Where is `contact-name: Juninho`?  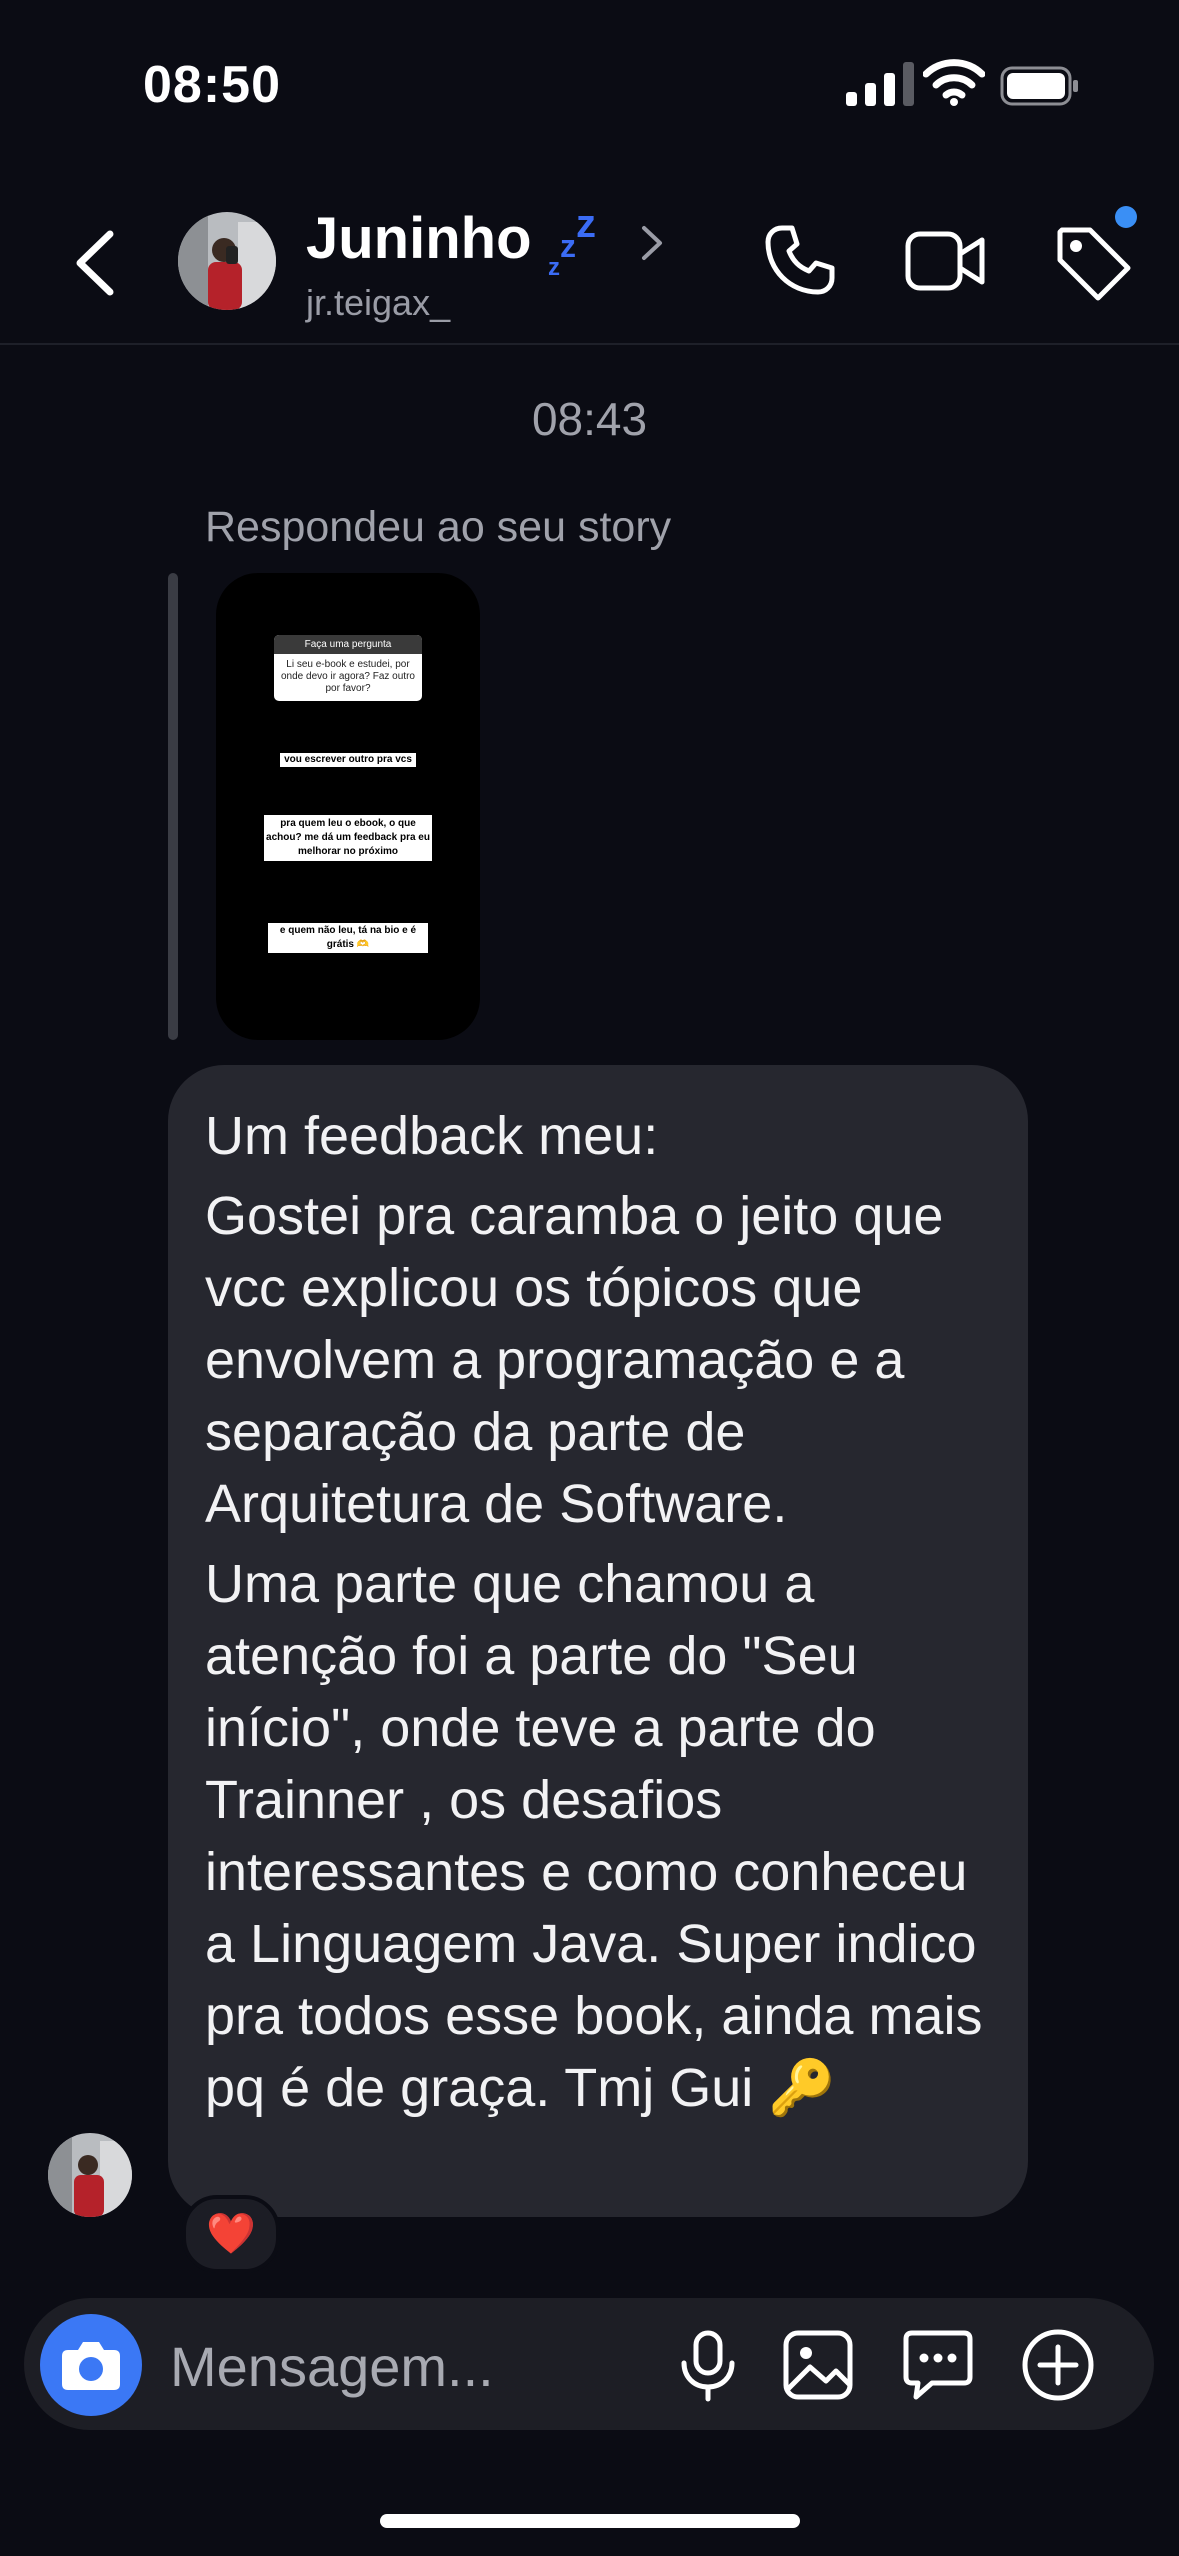 contact-name: Juninho is located at coordinates (419, 238).